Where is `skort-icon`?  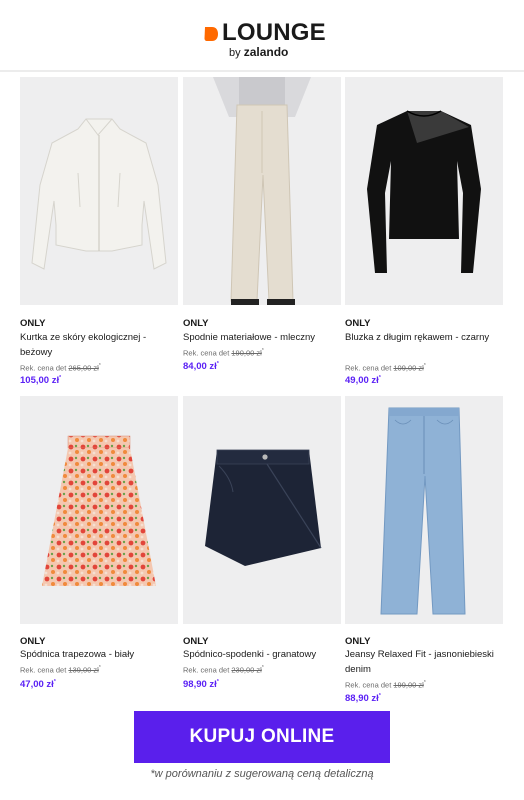
skort-icon is located at coordinates (263, 507).